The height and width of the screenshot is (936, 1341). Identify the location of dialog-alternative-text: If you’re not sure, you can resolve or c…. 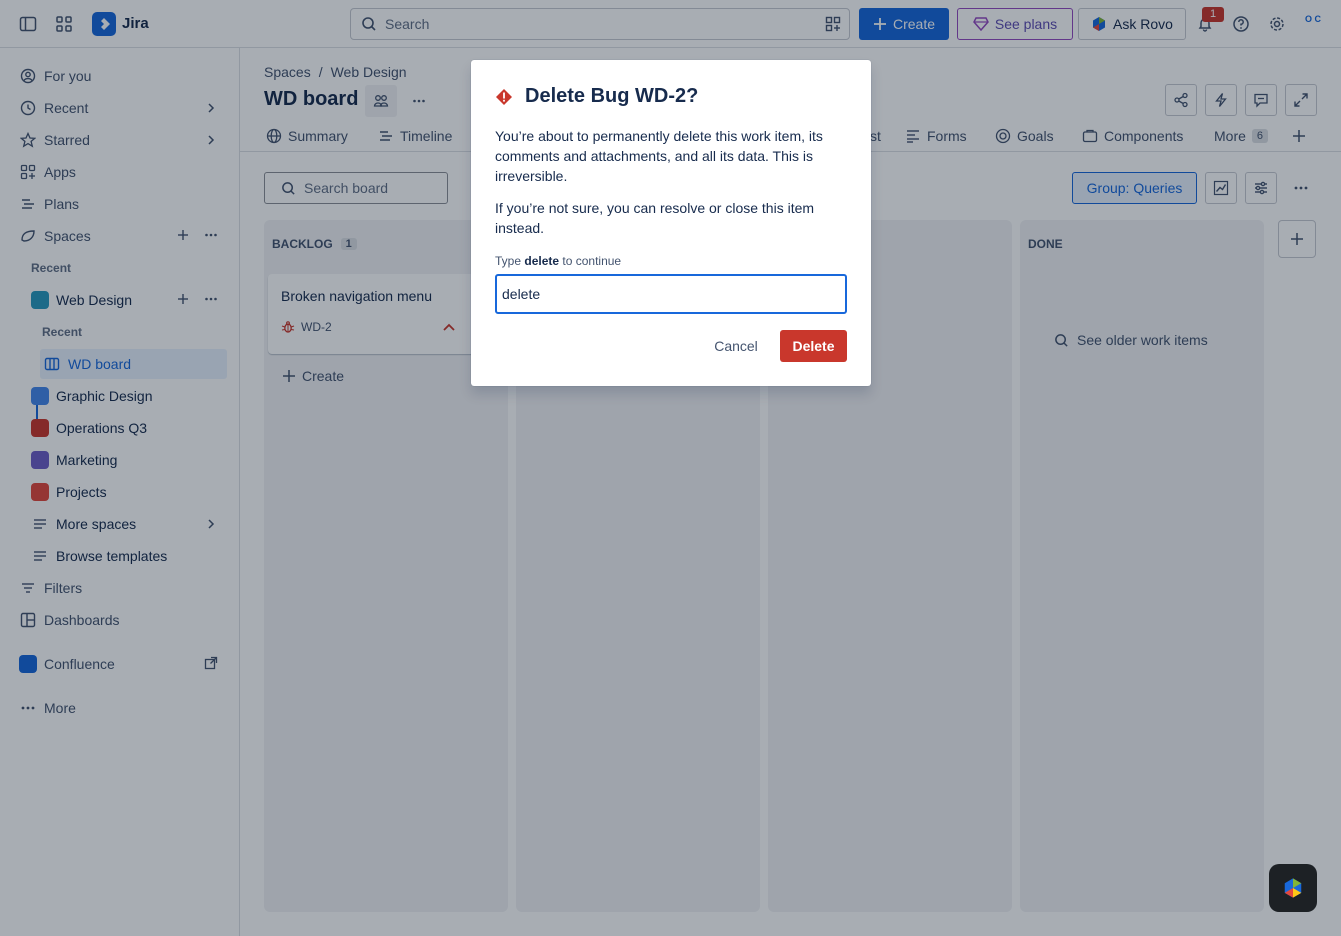
(655, 218).